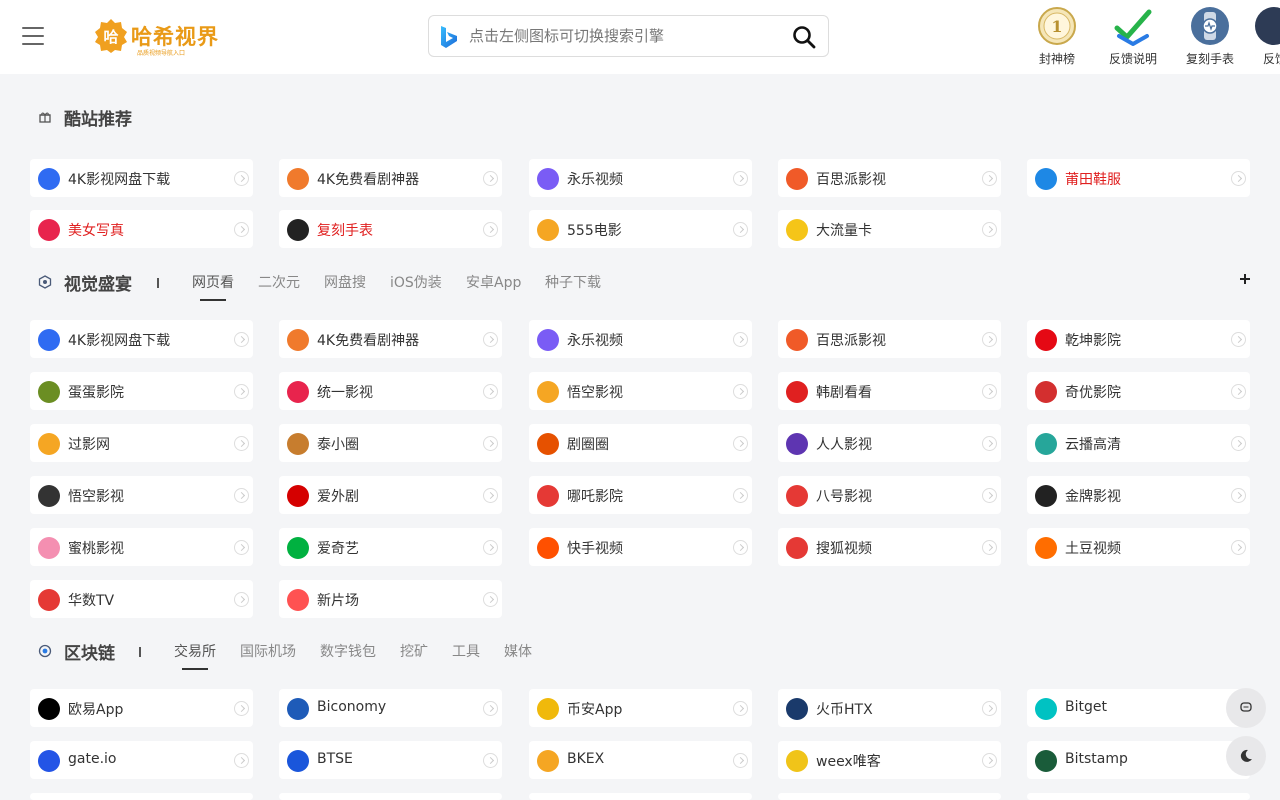  I want to click on site-card: 金牌影视, so click(1138, 495).